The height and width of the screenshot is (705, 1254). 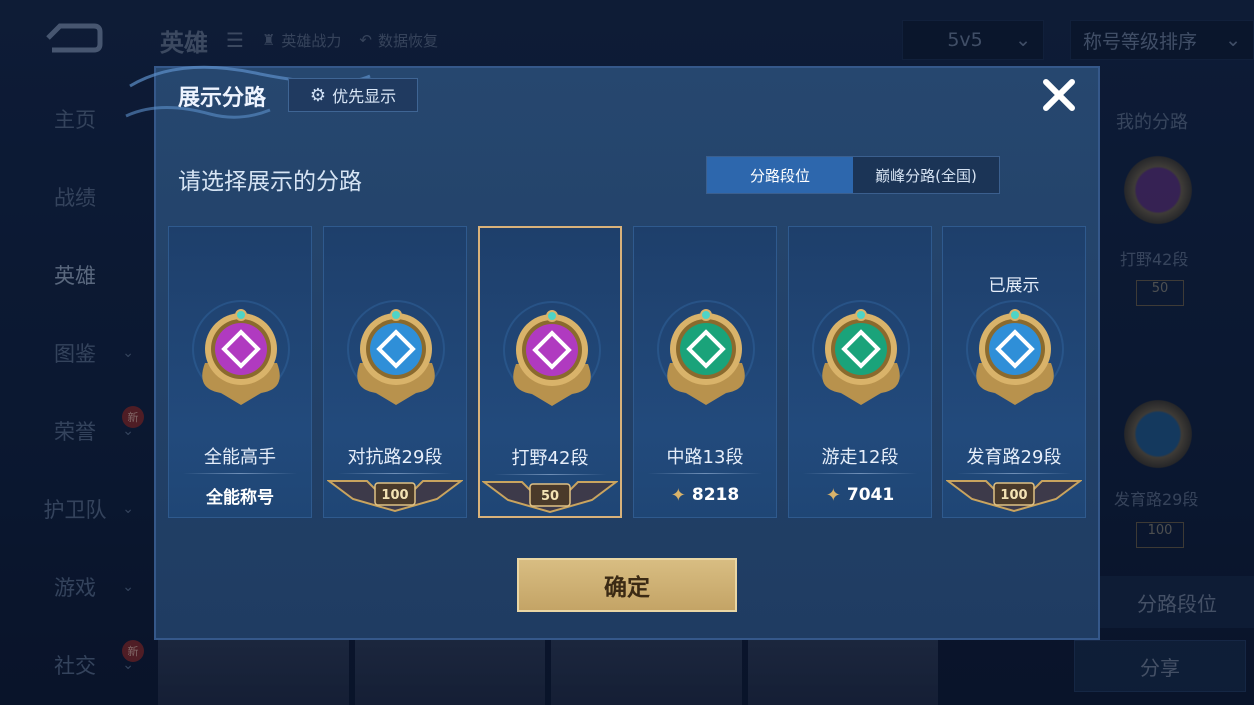 What do you see at coordinates (627, 585) in the screenshot?
I see `confirm-button: 确定` at bounding box center [627, 585].